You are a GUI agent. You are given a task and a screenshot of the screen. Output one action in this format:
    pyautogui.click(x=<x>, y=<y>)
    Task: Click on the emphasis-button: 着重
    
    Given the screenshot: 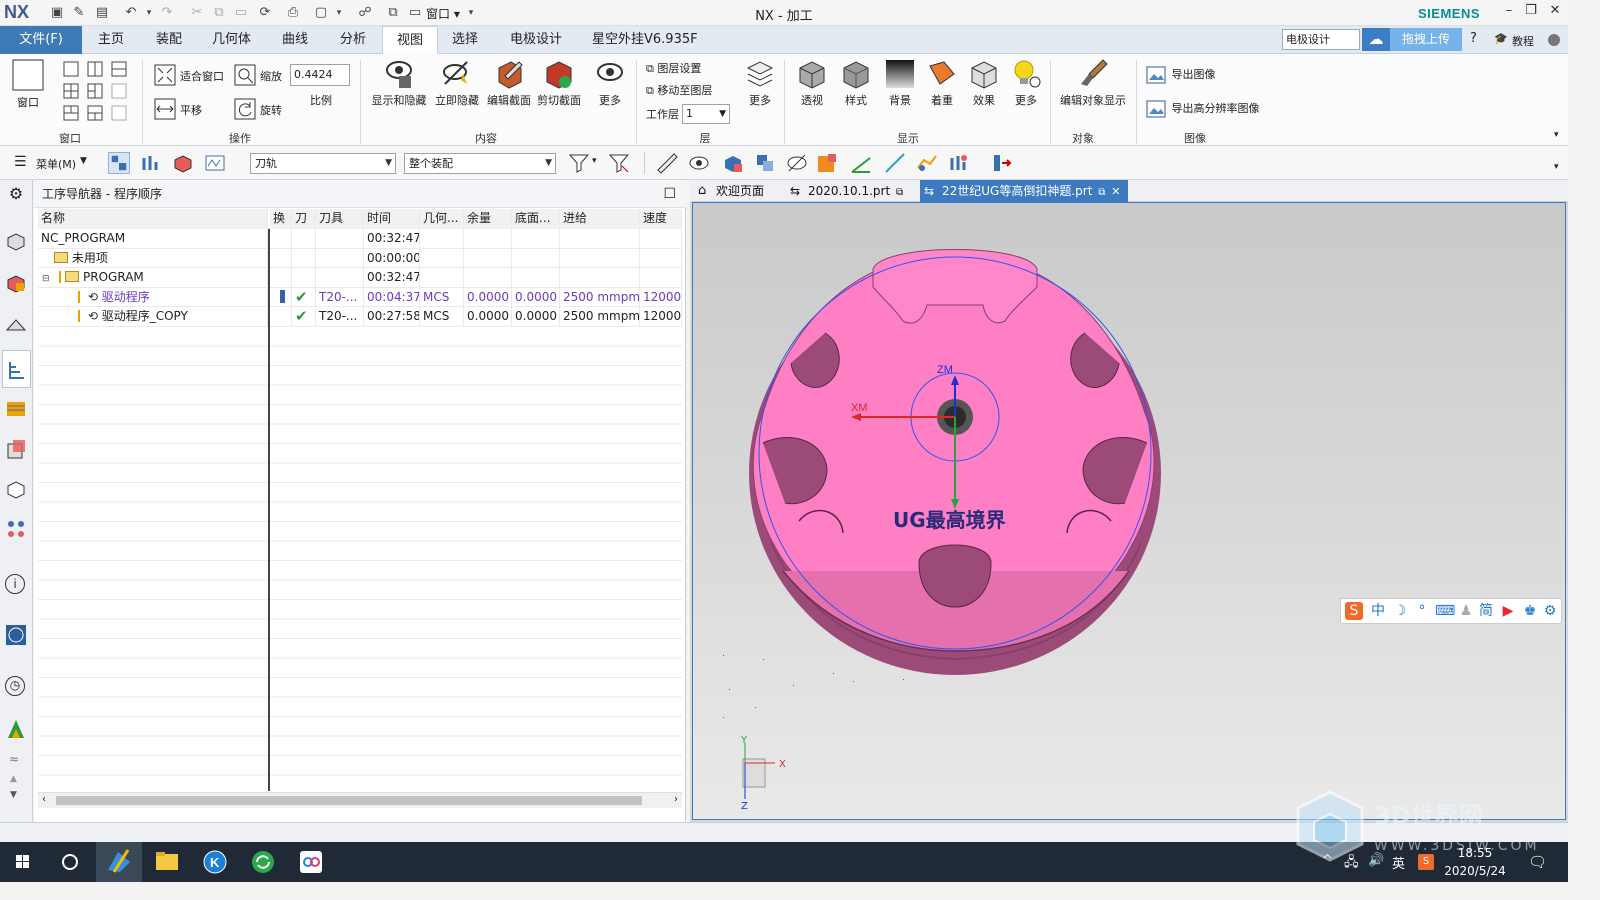 What is the action you would take?
    pyautogui.click(x=942, y=83)
    